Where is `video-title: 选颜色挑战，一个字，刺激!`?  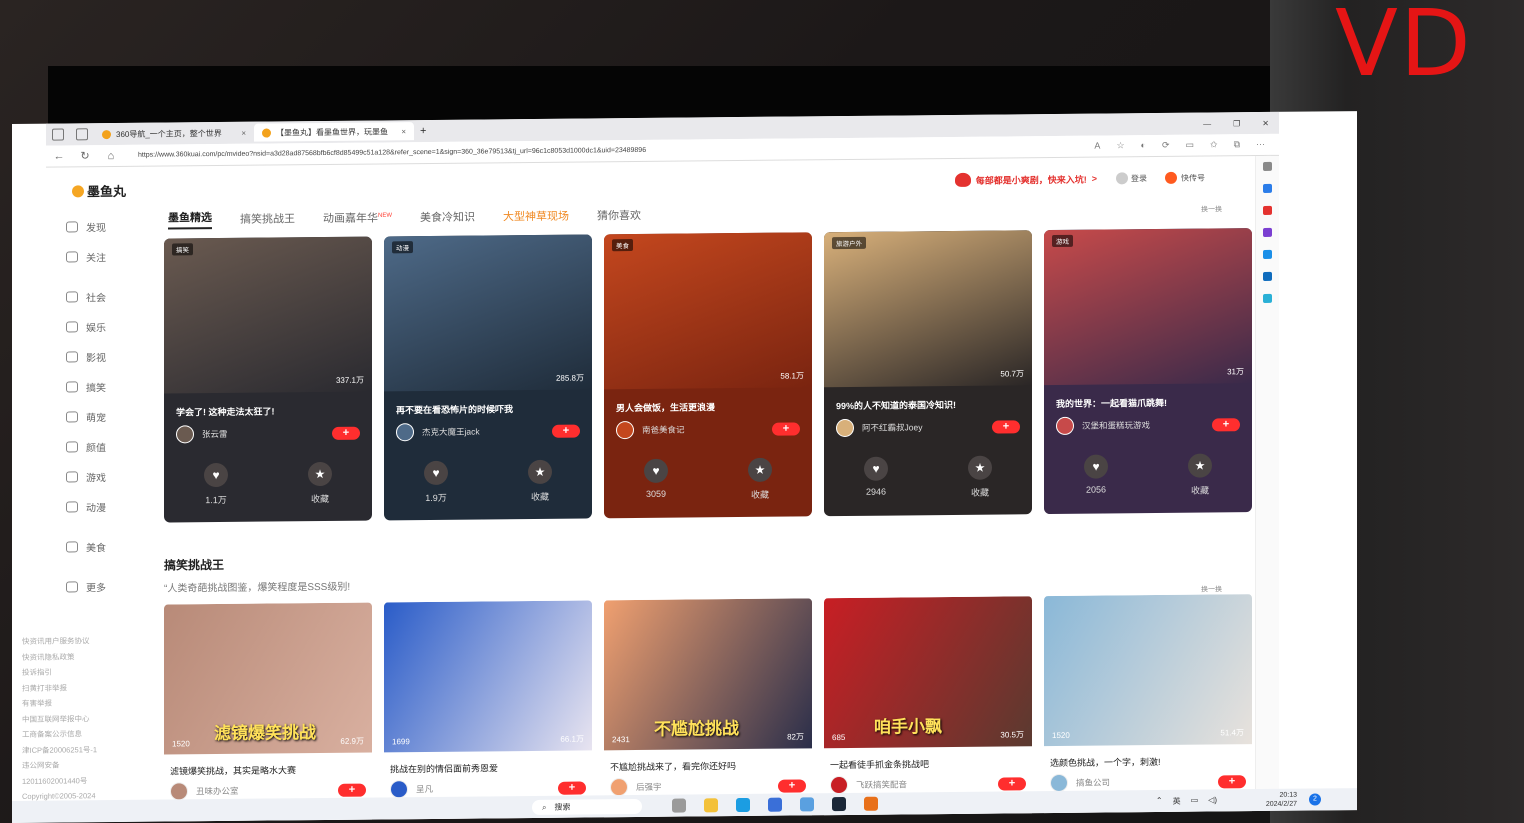 video-title: 选颜色挑战，一个字，刺激! is located at coordinates (1148, 759).